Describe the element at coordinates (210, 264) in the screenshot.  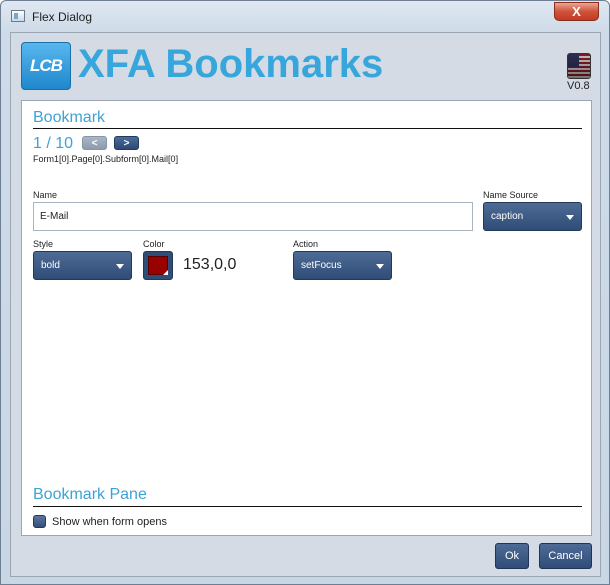
I see `color-value: 153,0,0` at that location.